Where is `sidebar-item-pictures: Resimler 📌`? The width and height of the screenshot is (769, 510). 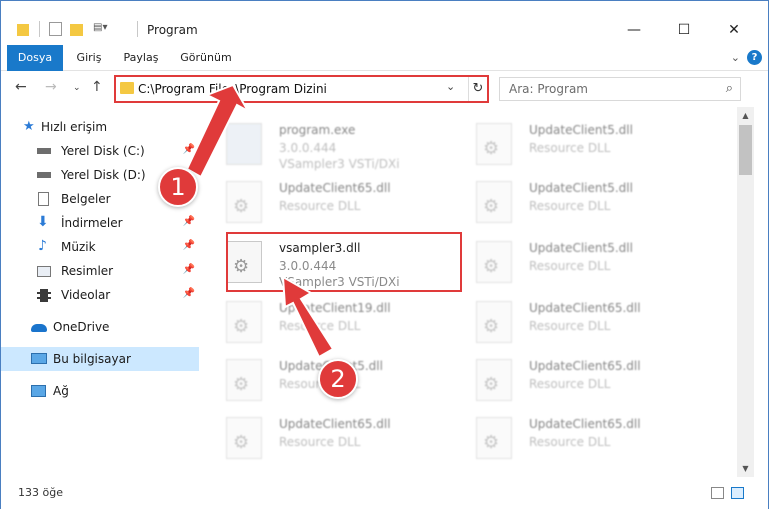
sidebar-item-pictures: Resimler 📌 is located at coordinates (100, 271).